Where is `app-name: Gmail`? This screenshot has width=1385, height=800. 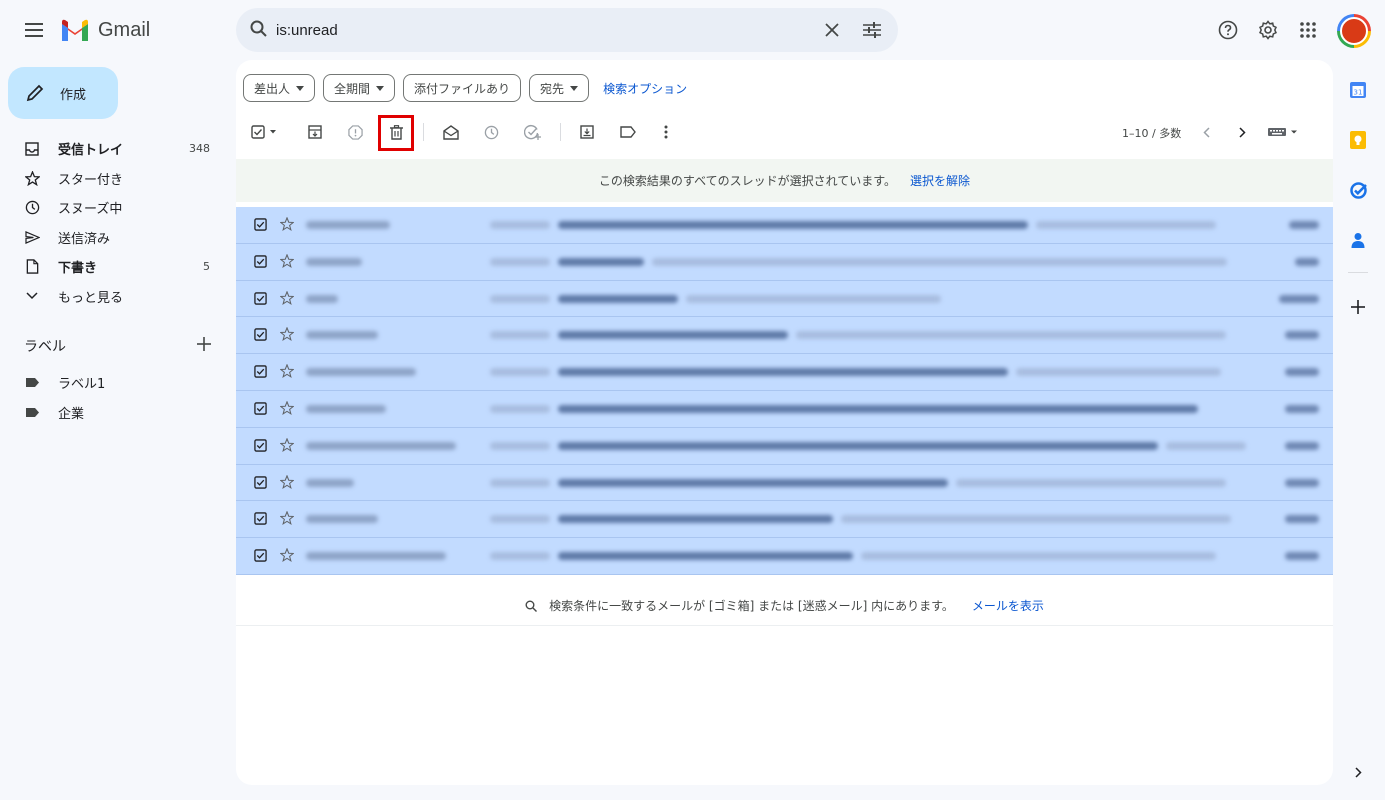 app-name: Gmail is located at coordinates (124, 29).